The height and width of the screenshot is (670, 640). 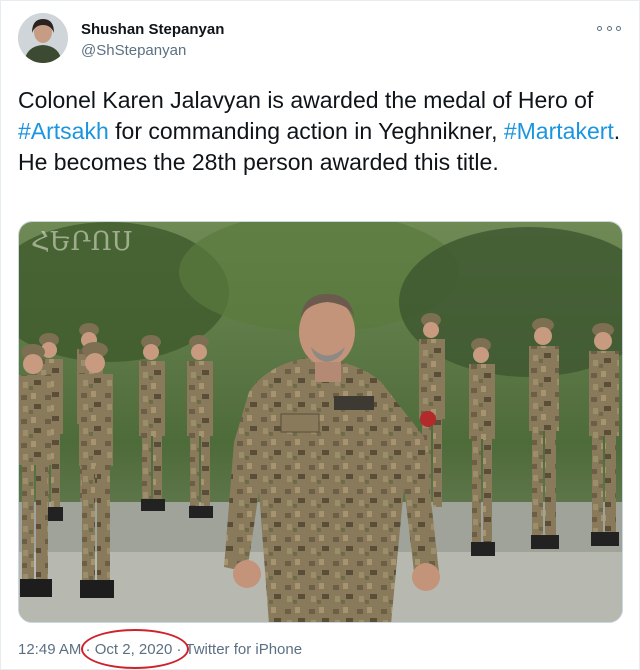 I want to click on tweet-source: Twitter for iPhone, so click(x=243, y=649).